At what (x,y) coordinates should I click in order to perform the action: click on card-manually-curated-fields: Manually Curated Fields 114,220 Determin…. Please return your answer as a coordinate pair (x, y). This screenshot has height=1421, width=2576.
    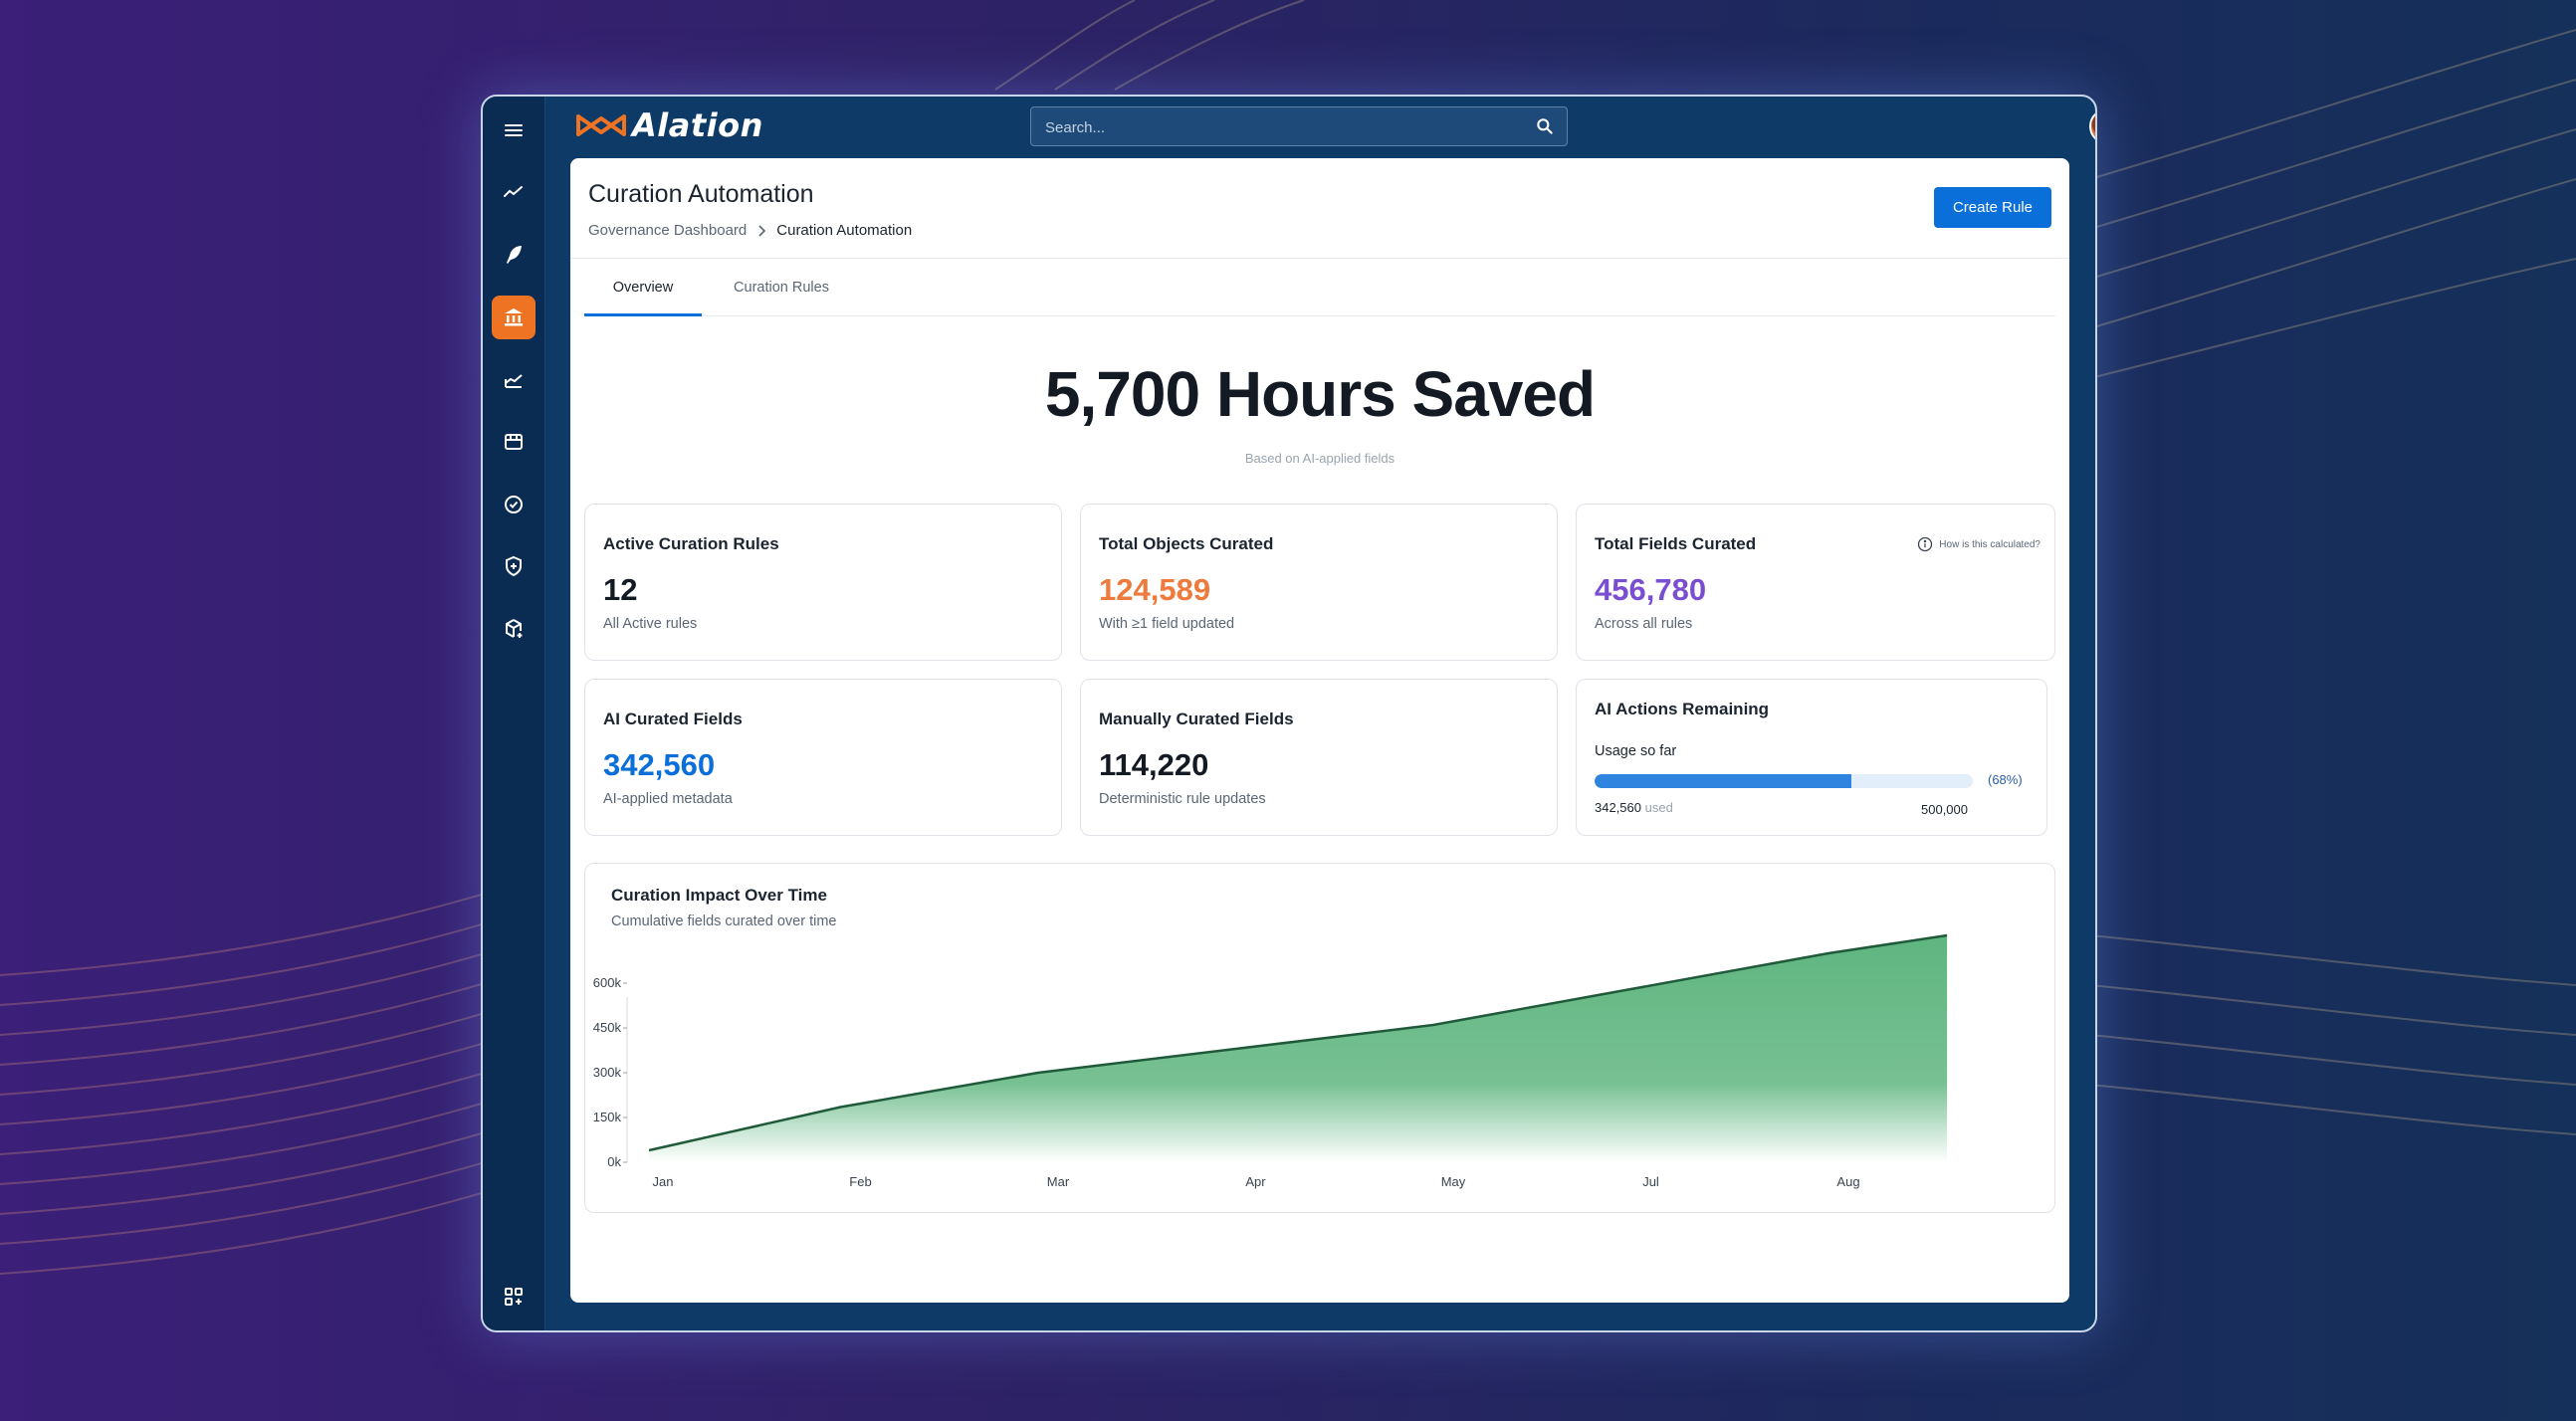
    Looking at the image, I should click on (1319, 758).